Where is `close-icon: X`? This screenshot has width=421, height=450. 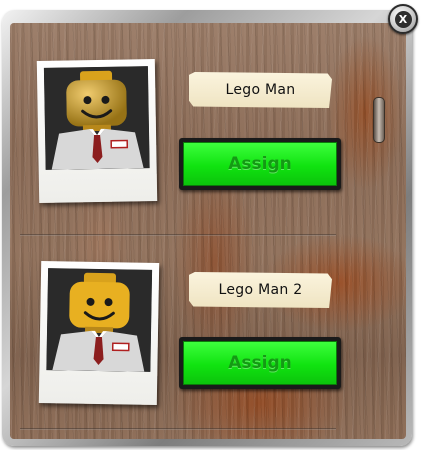 close-icon: X is located at coordinates (403, 19).